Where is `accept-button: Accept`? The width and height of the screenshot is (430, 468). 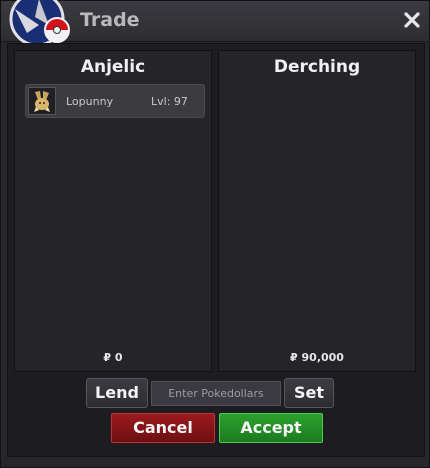
accept-button: Accept is located at coordinates (271, 428).